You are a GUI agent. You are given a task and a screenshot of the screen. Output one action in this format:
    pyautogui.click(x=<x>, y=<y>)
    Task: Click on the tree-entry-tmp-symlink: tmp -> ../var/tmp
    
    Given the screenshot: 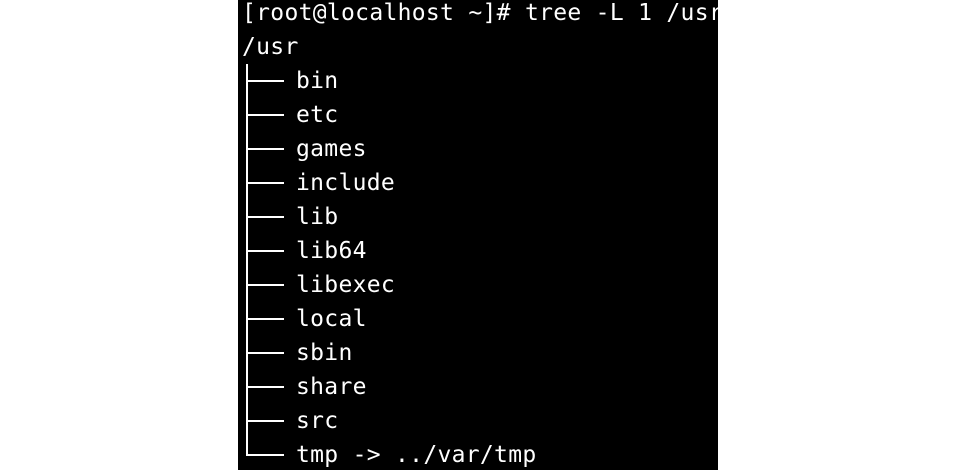 What is the action you would take?
    pyautogui.click(x=416, y=455)
    